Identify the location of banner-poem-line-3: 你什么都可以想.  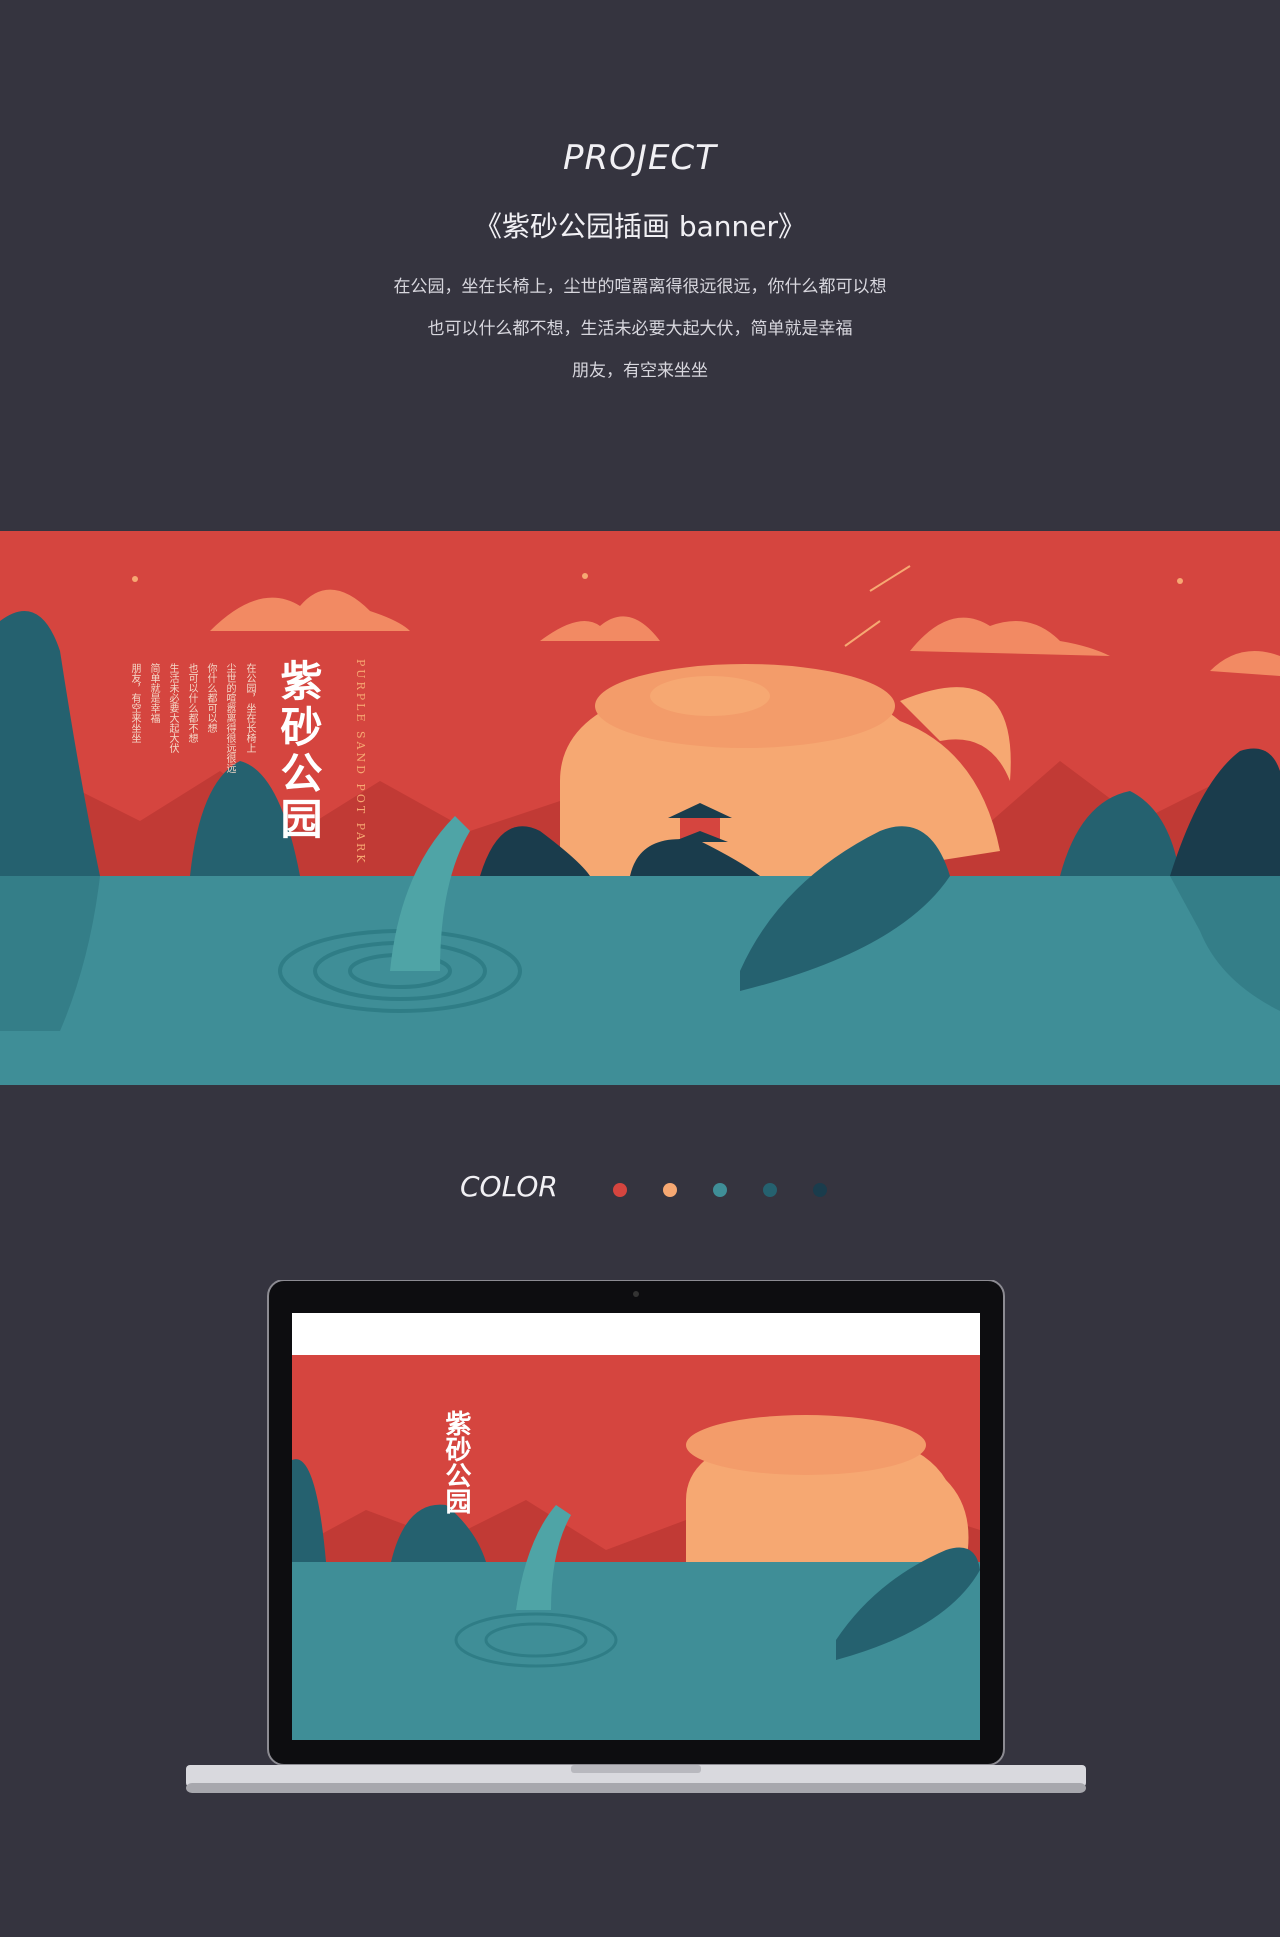
(210, 698).